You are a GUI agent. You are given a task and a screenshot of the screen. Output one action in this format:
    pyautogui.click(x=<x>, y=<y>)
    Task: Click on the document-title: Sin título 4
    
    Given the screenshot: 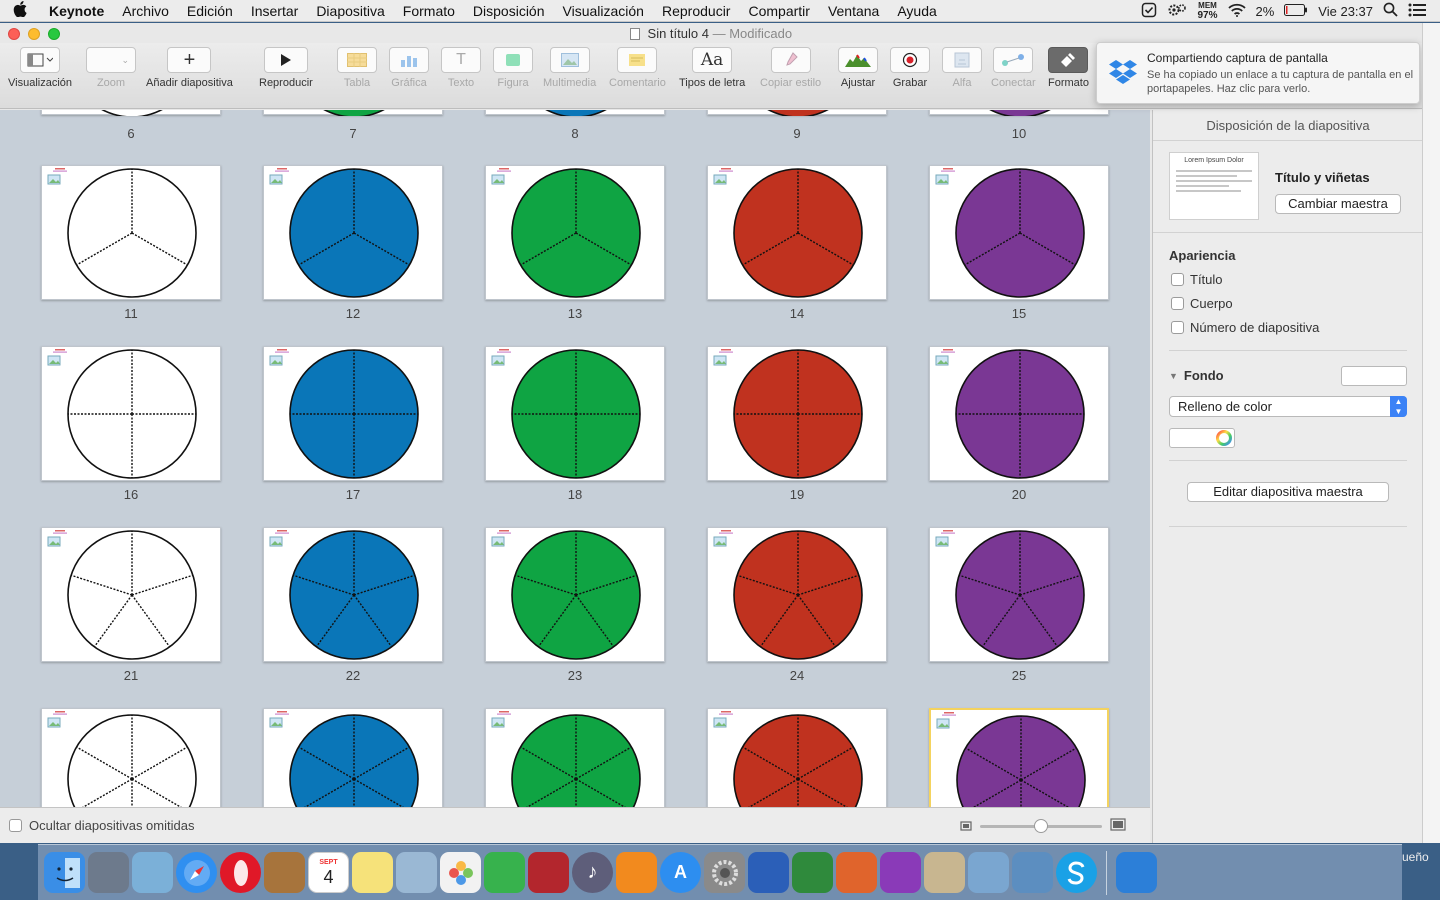 What is the action you would take?
    pyautogui.click(x=678, y=33)
    